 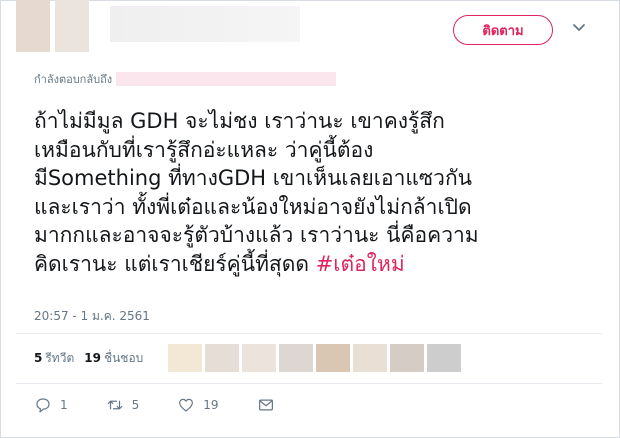 I want to click on tweet-stats: 5 รีทวีต 19 ชื่นชอบ, so click(x=88, y=358).